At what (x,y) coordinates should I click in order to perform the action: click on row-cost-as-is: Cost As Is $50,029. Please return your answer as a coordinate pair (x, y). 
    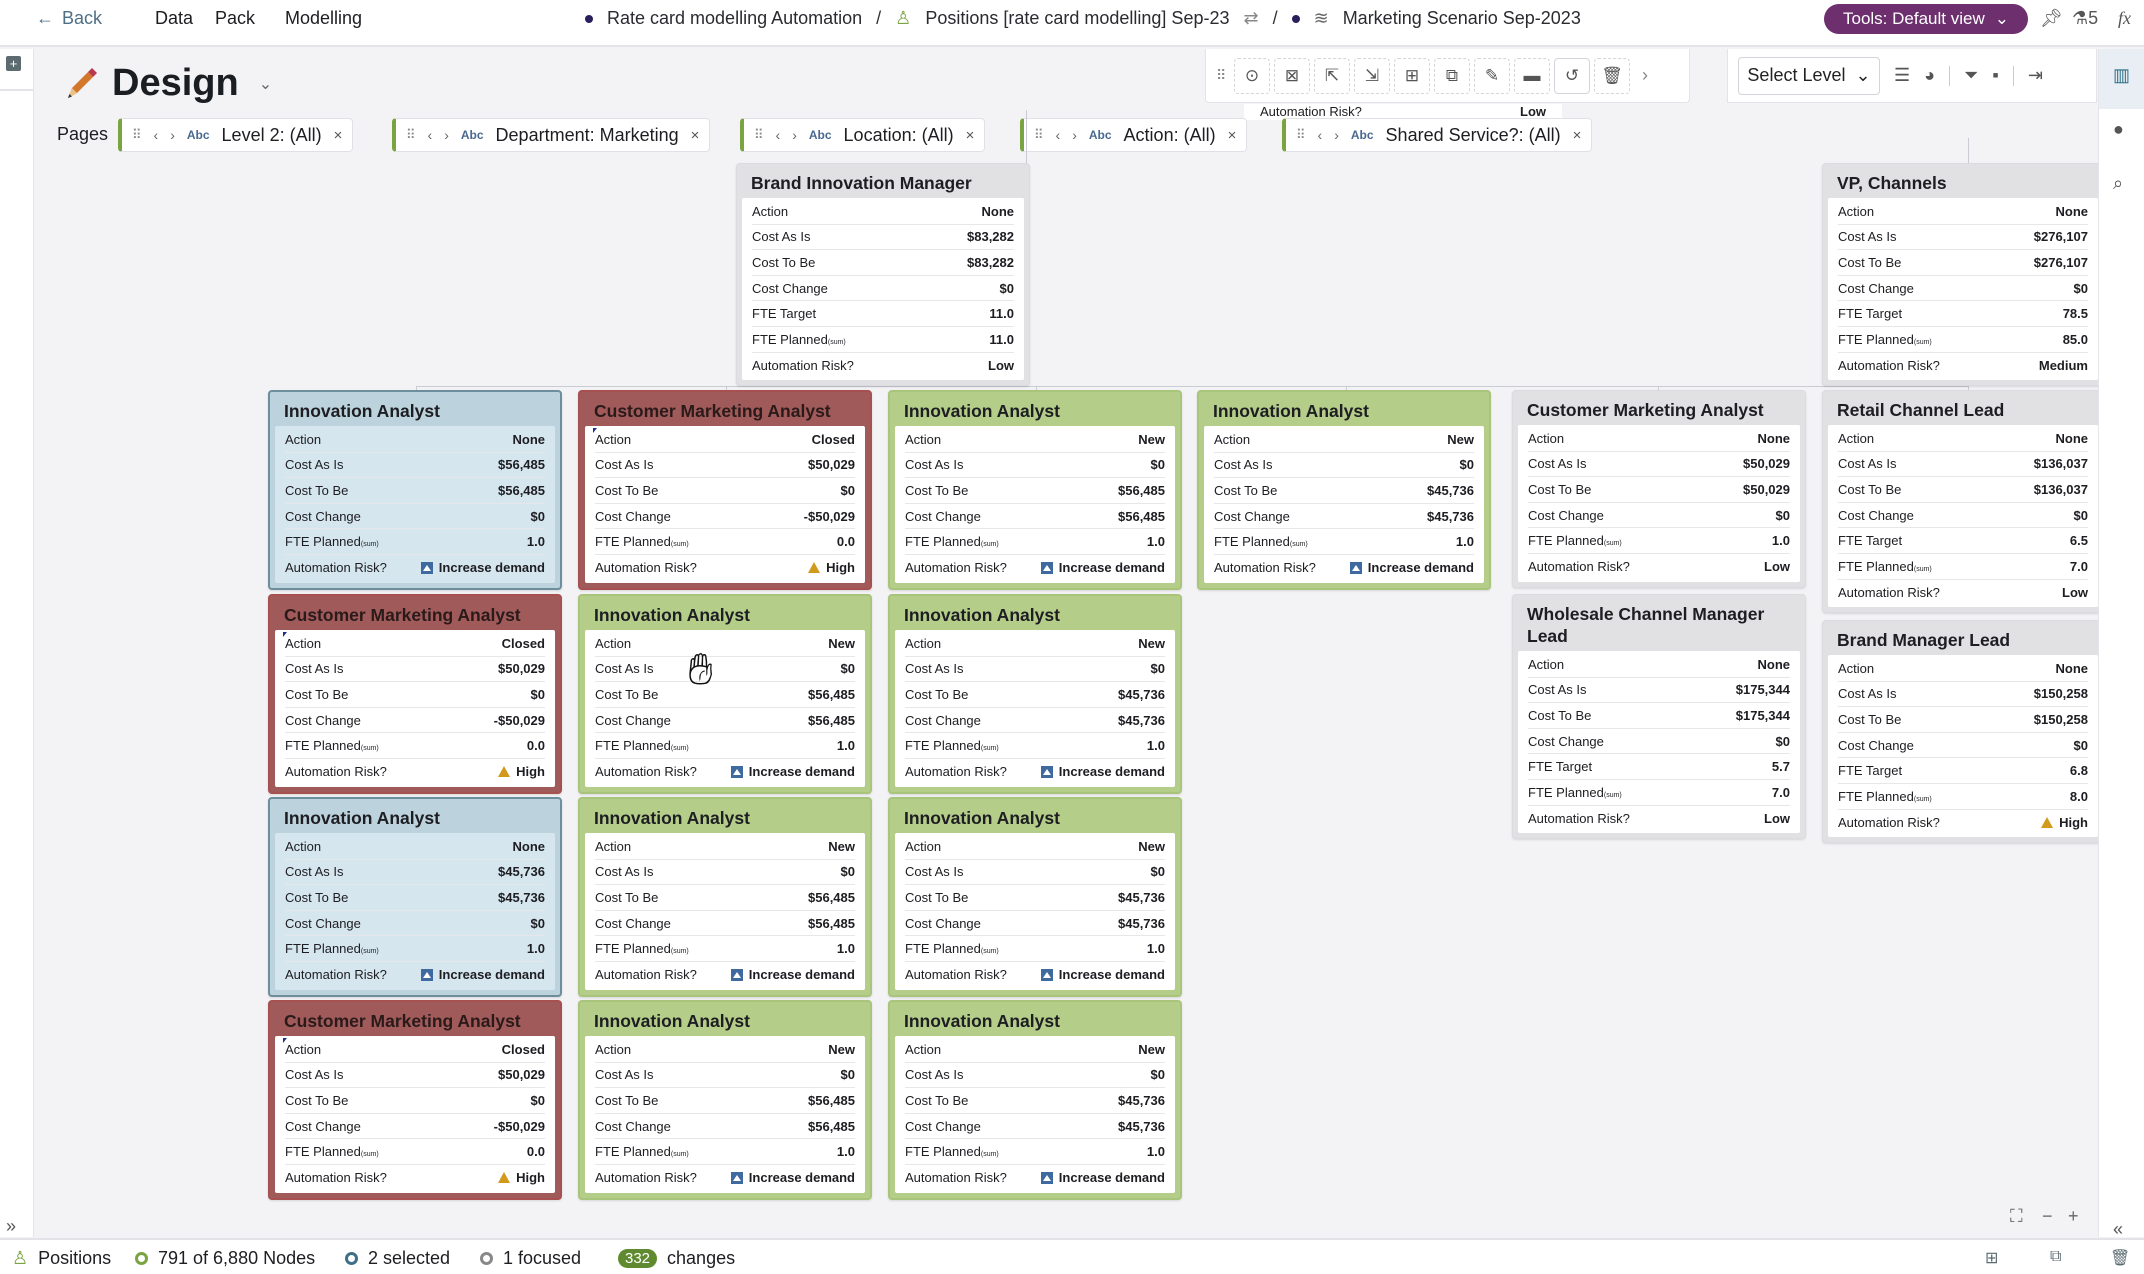
    Looking at the image, I should click on (1659, 465).